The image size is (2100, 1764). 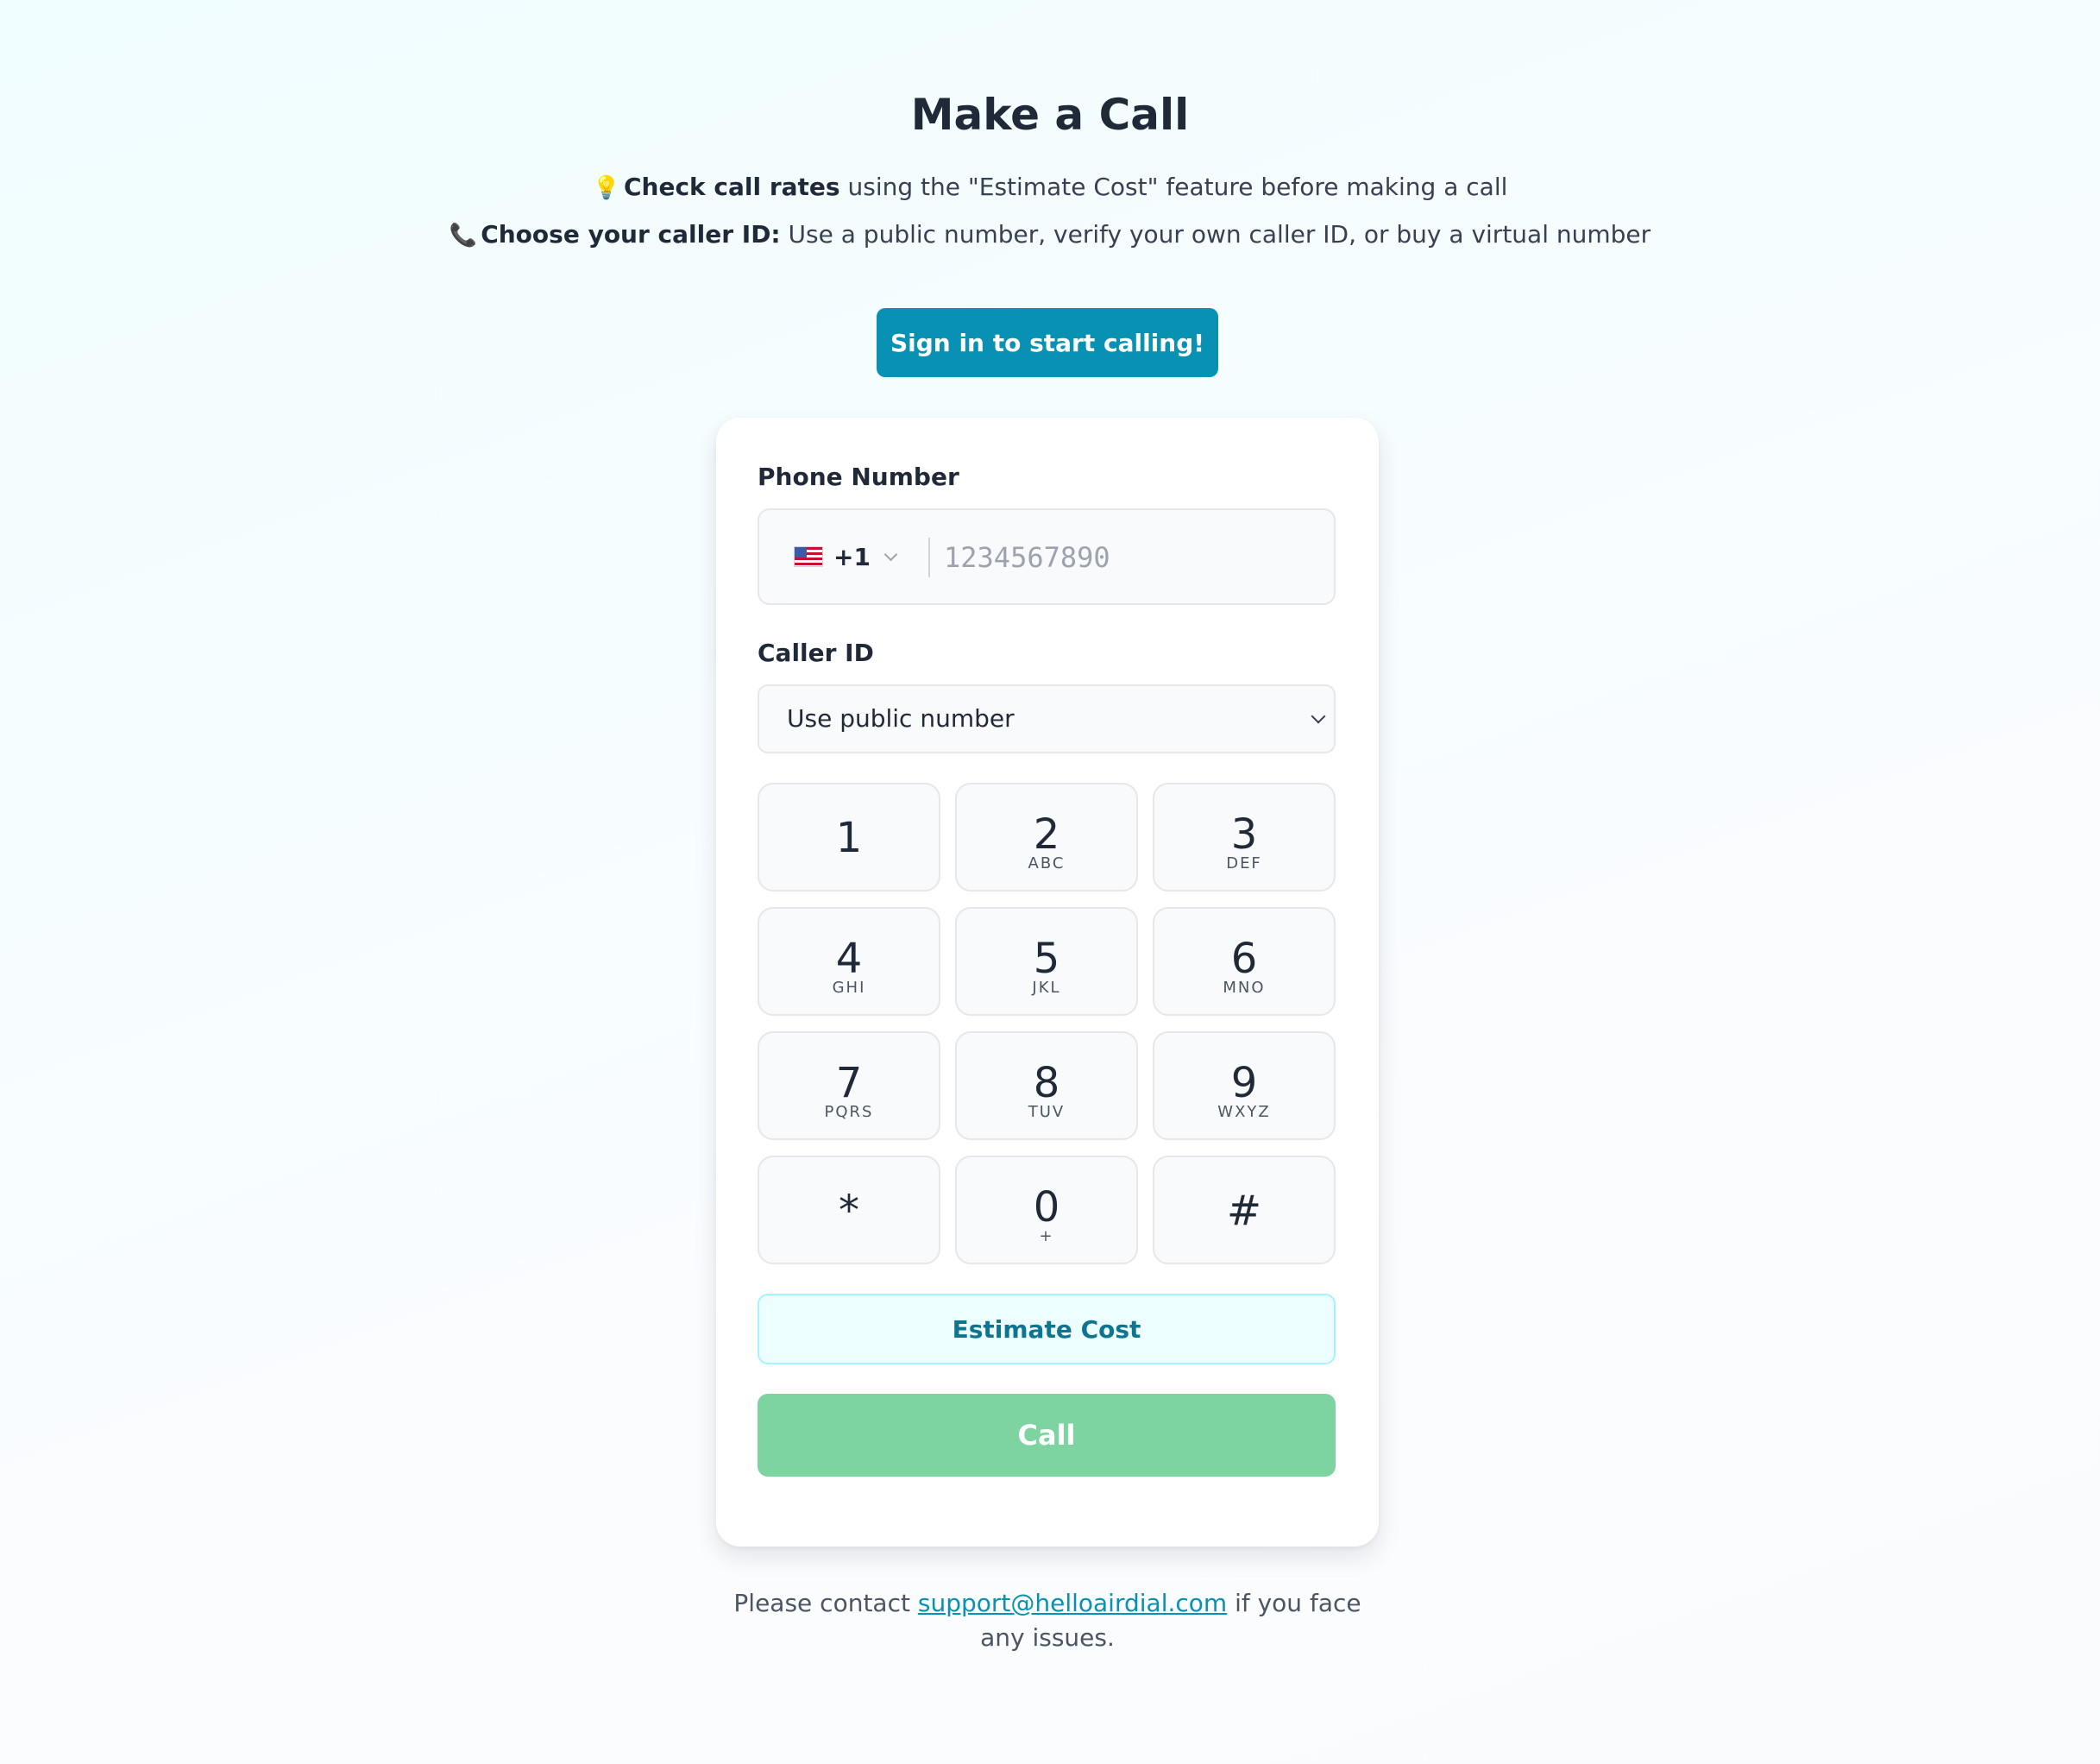 I want to click on key-letters: WXYZ, so click(x=1244, y=1112).